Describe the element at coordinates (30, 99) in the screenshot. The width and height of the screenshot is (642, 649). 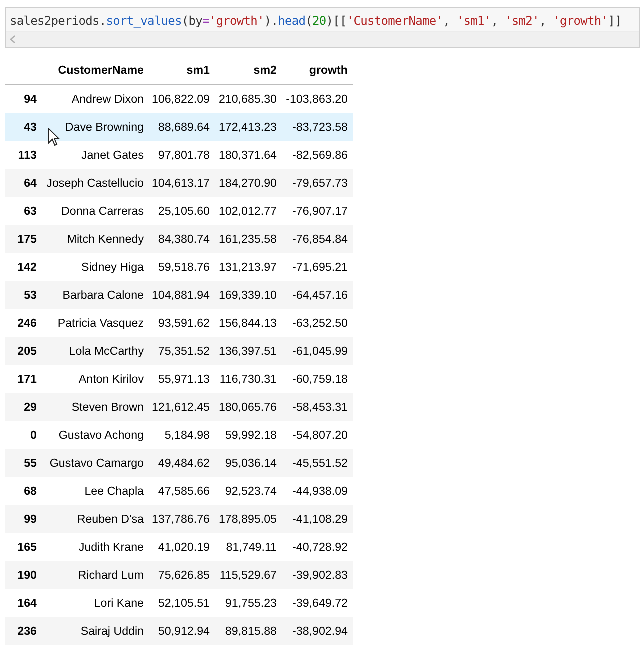
I see `row-index: 94` at that location.